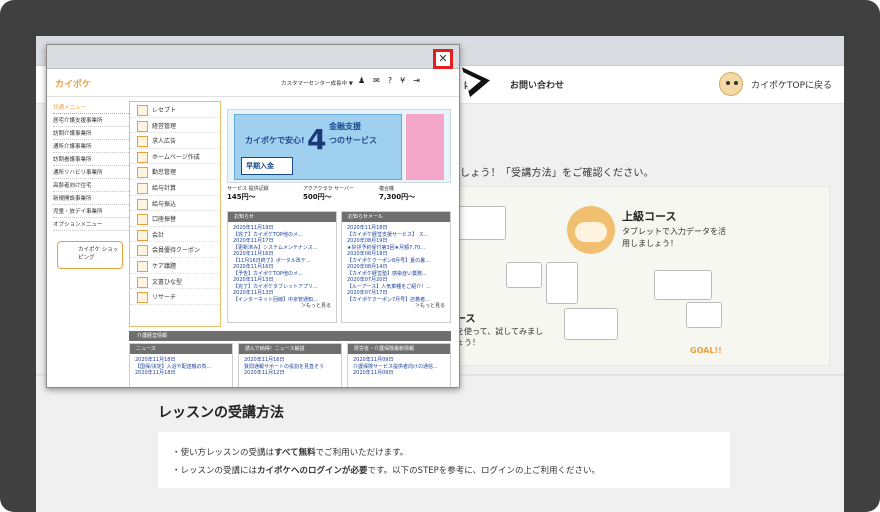 The height and width of the screenshot is (512, 880). What do you see at coordinates (791, 85) in the screenshot?
I see `back-link-label: カイポケTOPに戻る` at bounding box center [791, 85].